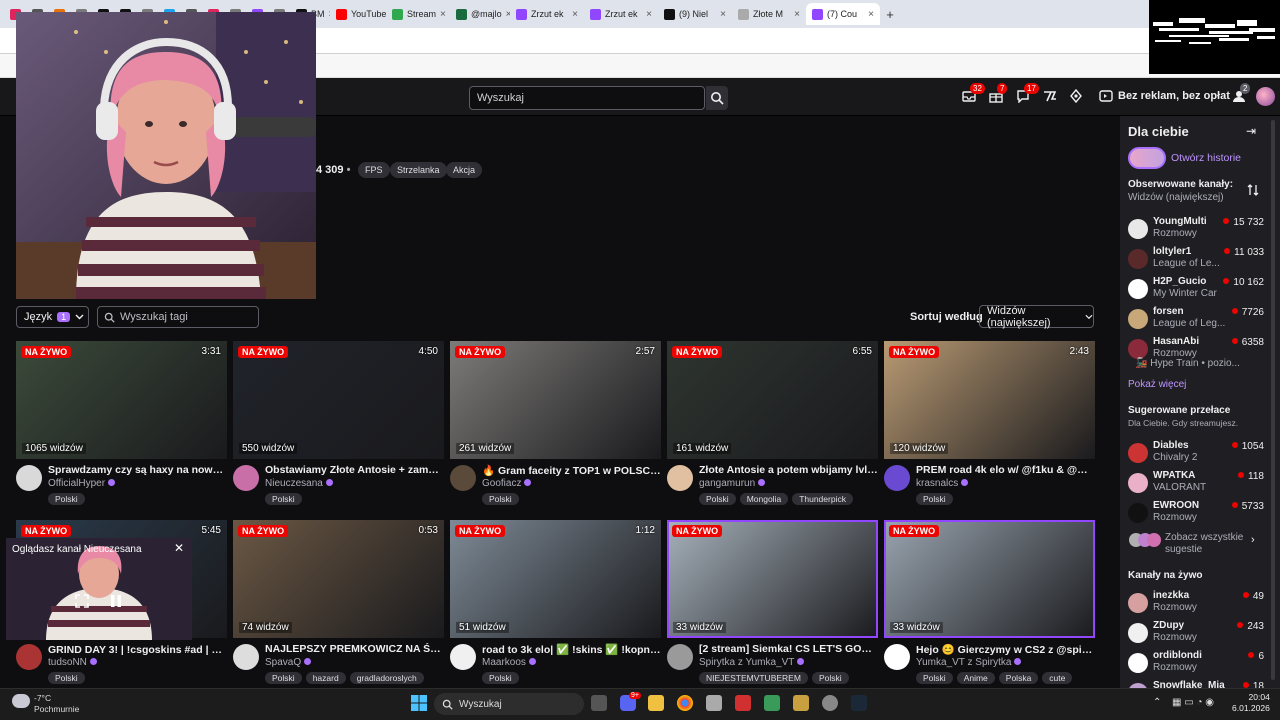  I want to click on sidebar-channel: EWROON Rozmowy 5733, so click(1196, 515).